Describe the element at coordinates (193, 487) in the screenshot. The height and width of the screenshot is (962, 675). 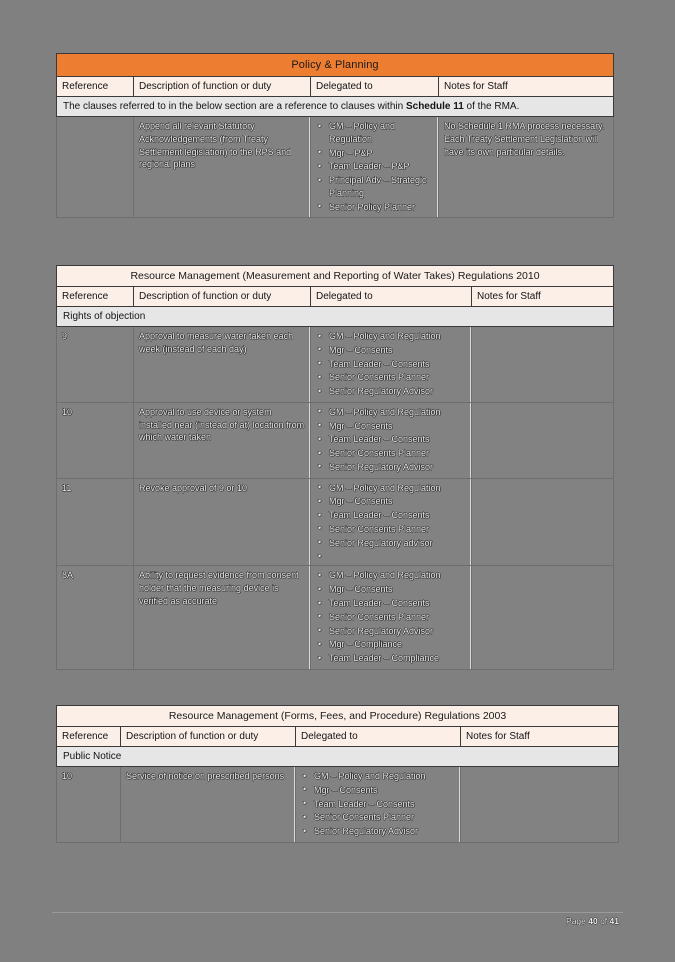
I see `description-text: Revoke approval of 9 or 10` at that location.